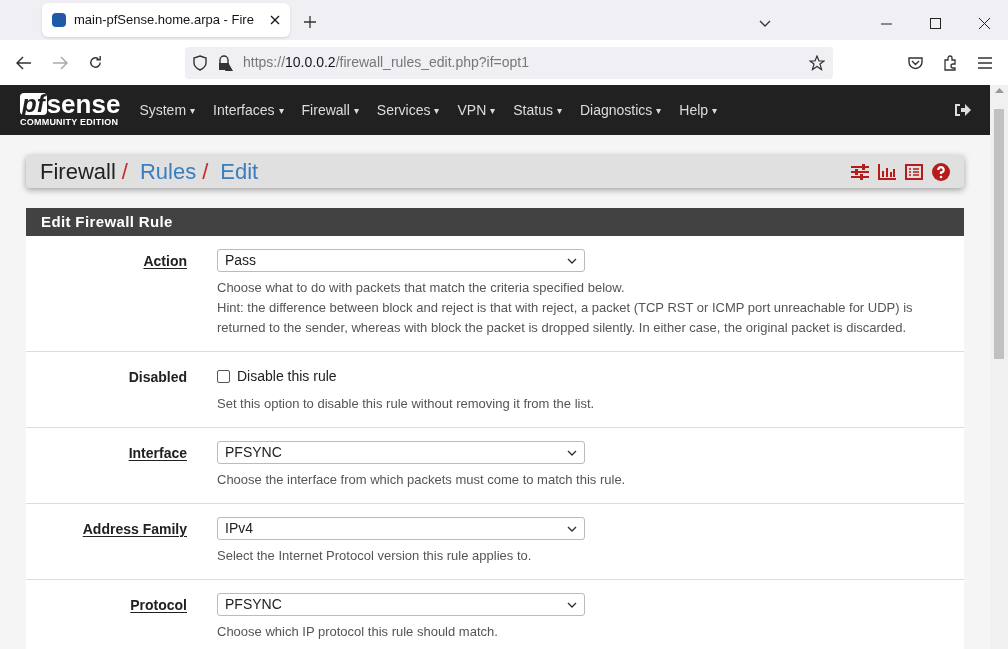 The height and width of the screenshot is (649, 1008). Describe the element at coordinates (134, 542) in the screenshot. I see `field-label-link: Address Family` at that location.